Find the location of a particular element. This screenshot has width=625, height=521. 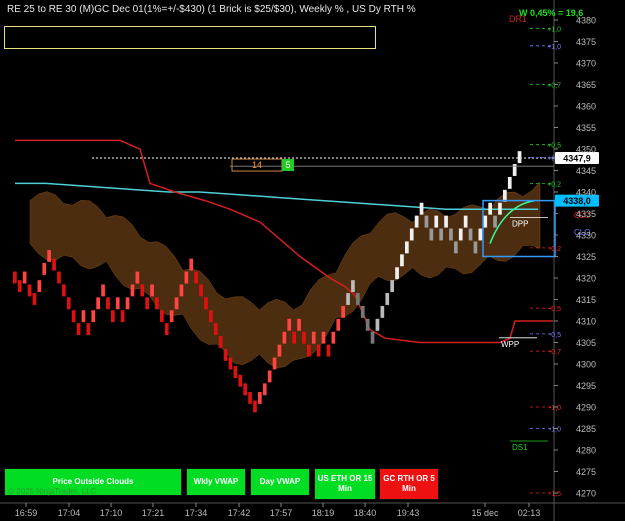

y-tick-label: 4280 is located at coordinates (586, 451).